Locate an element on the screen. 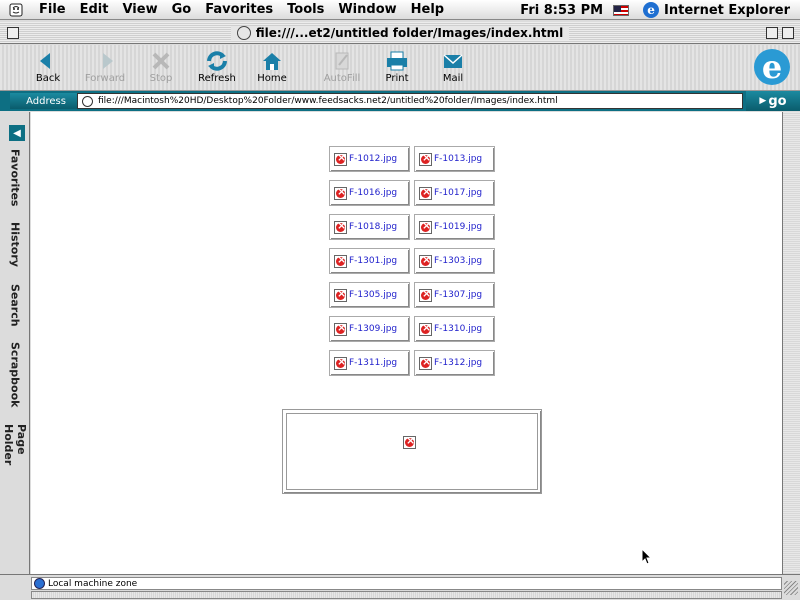 The width and height of the screenshot is (800, 600). application-menu: e Internet Explorer is located at coordinates (721, 10).